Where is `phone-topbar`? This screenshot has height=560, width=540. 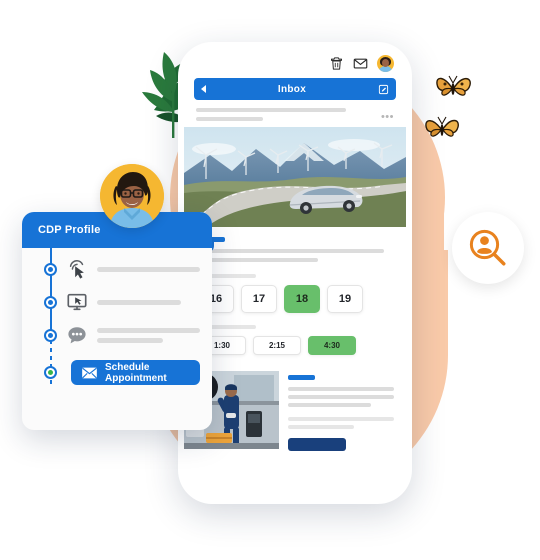
phone-topbar is located at coordinates (295, 63).